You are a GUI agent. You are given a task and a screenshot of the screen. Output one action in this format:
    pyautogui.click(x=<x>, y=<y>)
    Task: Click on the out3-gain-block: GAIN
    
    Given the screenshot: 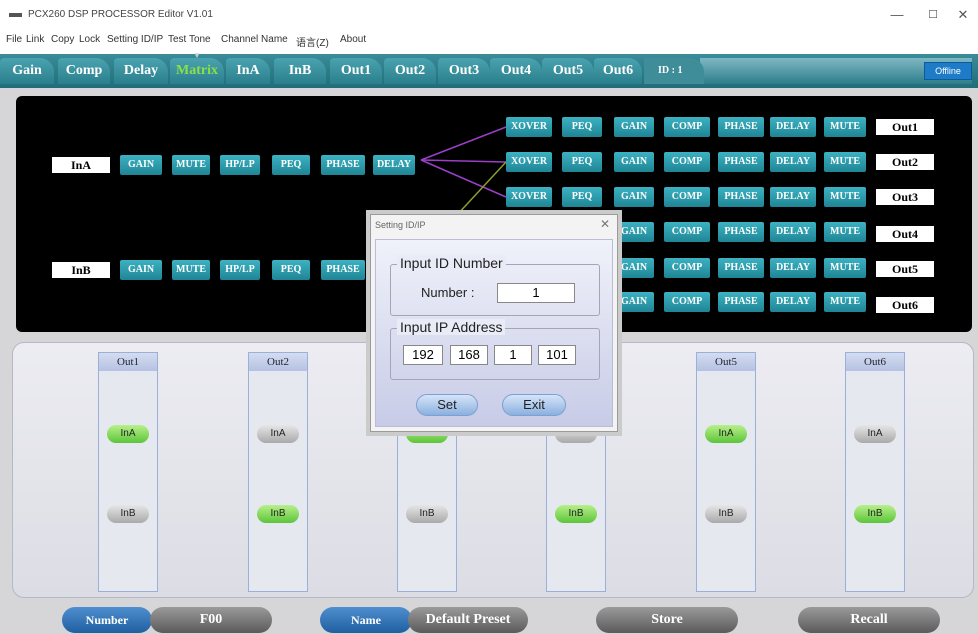 What is the action you would take?
    pyautogui.click(x=634, y=197)
    